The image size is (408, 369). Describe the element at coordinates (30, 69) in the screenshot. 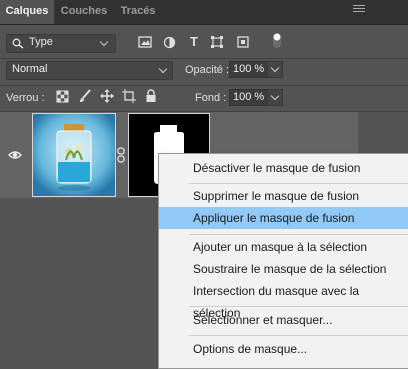

I see `blend-mode-value: Normal` at that location.